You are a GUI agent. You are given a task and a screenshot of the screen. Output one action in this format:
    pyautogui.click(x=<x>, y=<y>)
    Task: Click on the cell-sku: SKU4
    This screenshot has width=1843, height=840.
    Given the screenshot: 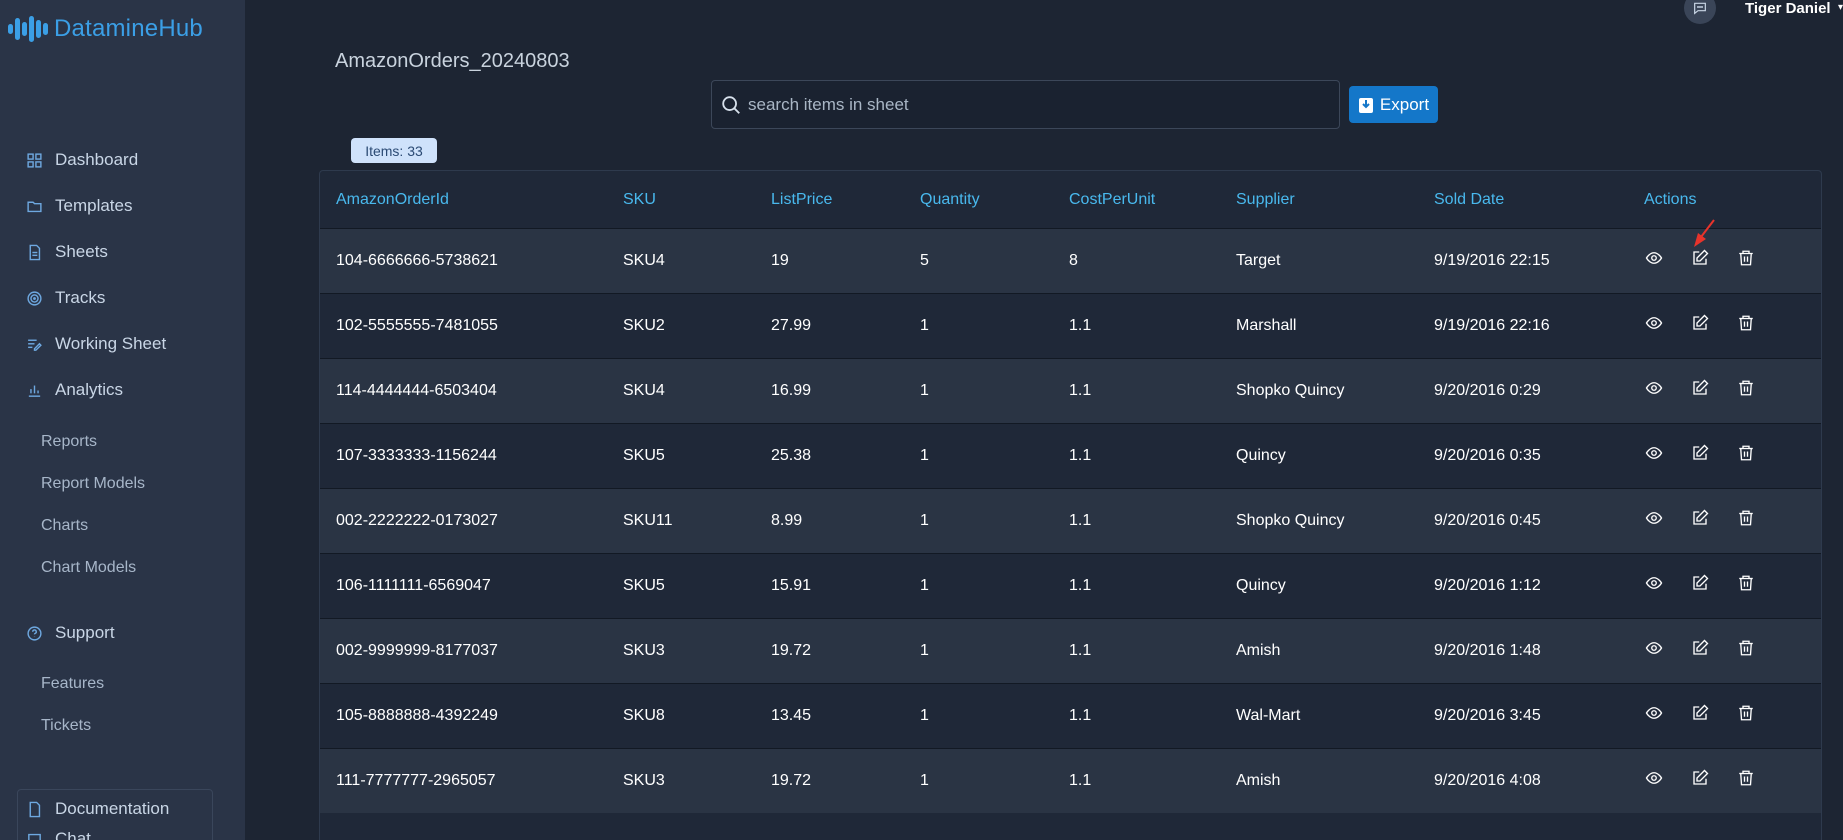 What is the action you would take?
    pyautogui.click(x=644, y=260)
    